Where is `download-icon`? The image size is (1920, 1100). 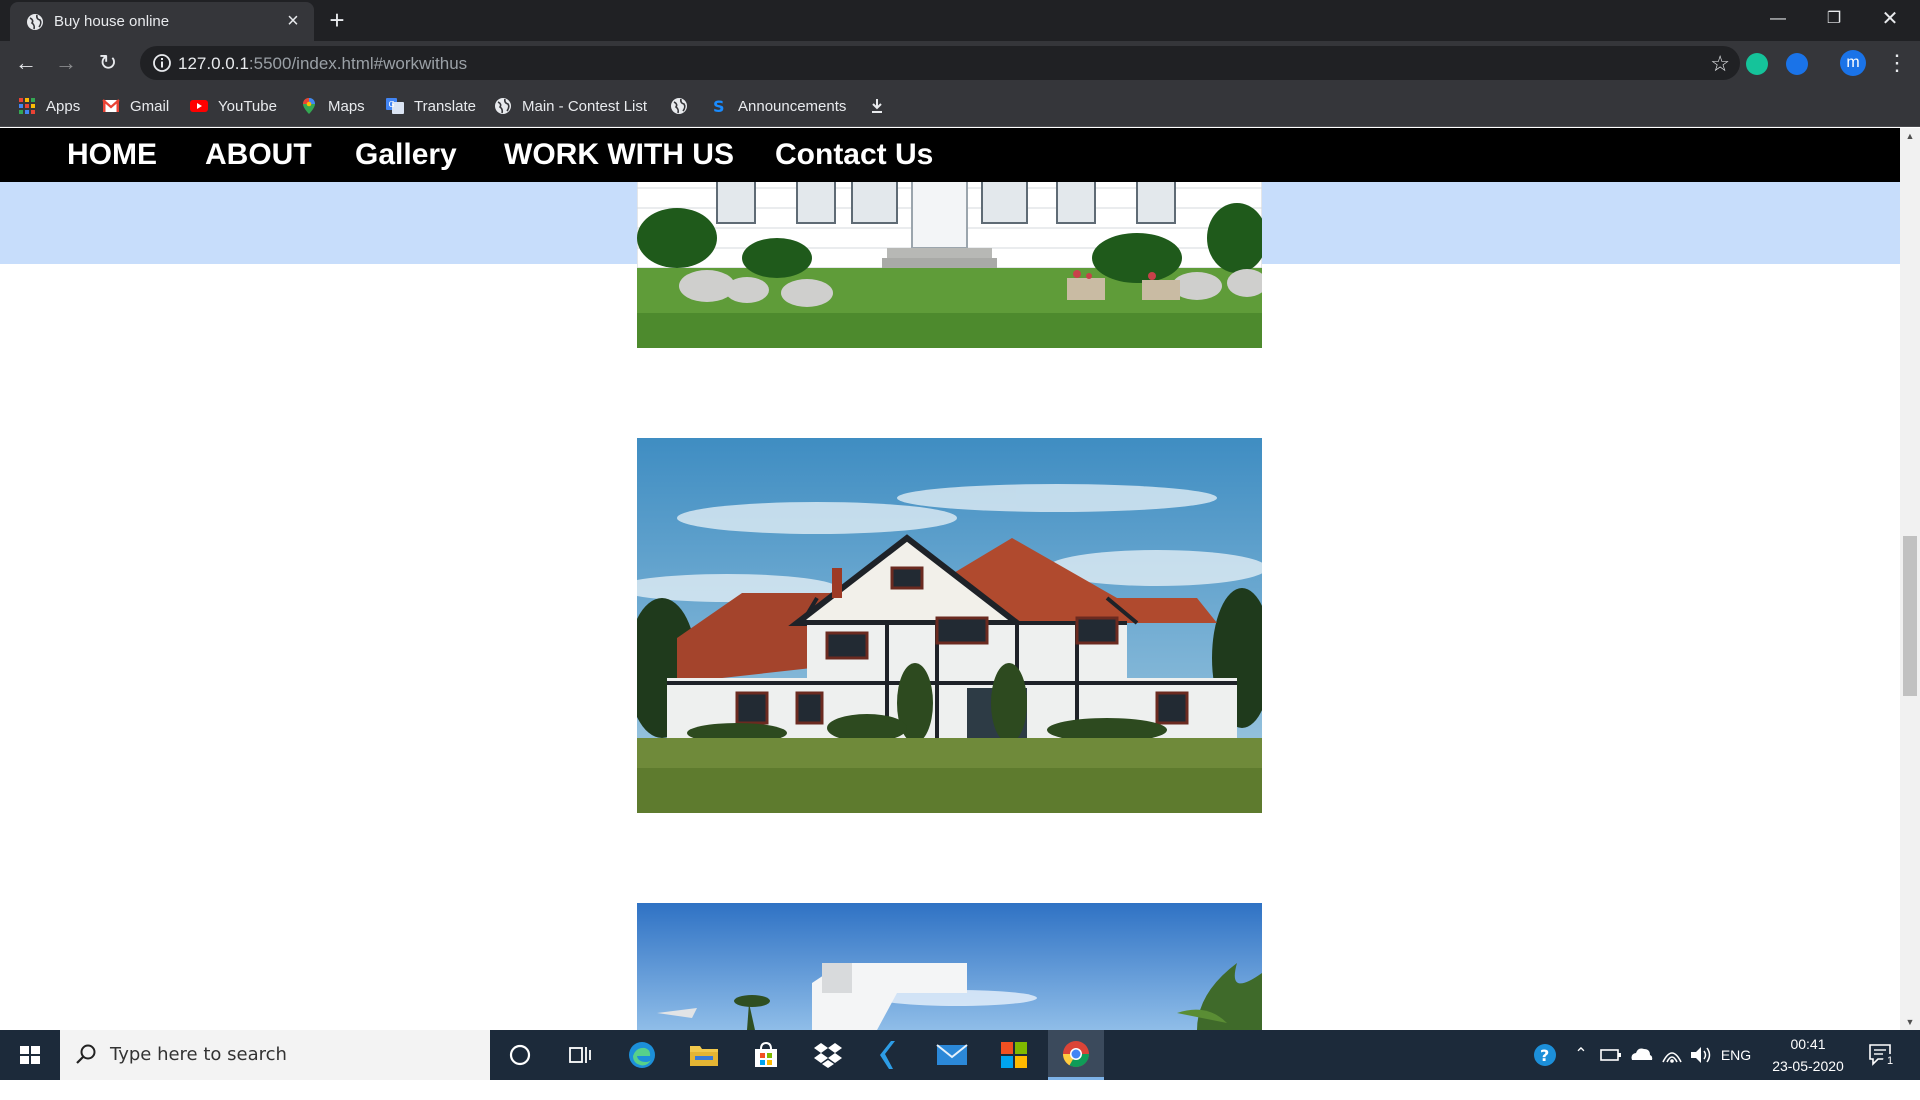
download-icon is located at coordinates (882, 106).